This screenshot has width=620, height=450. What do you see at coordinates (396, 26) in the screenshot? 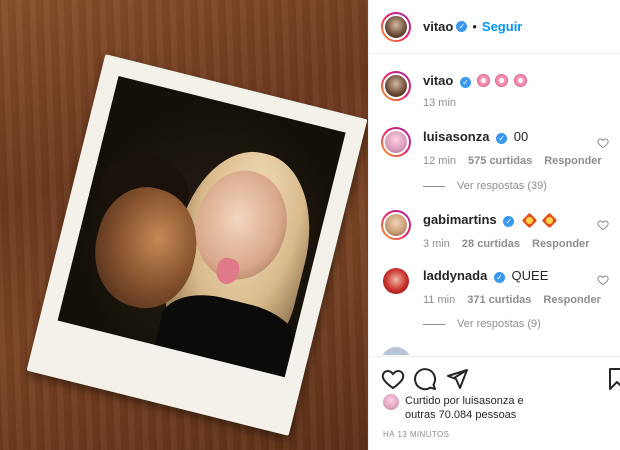
I see `author-avatar` at bounding box center [396, 26].